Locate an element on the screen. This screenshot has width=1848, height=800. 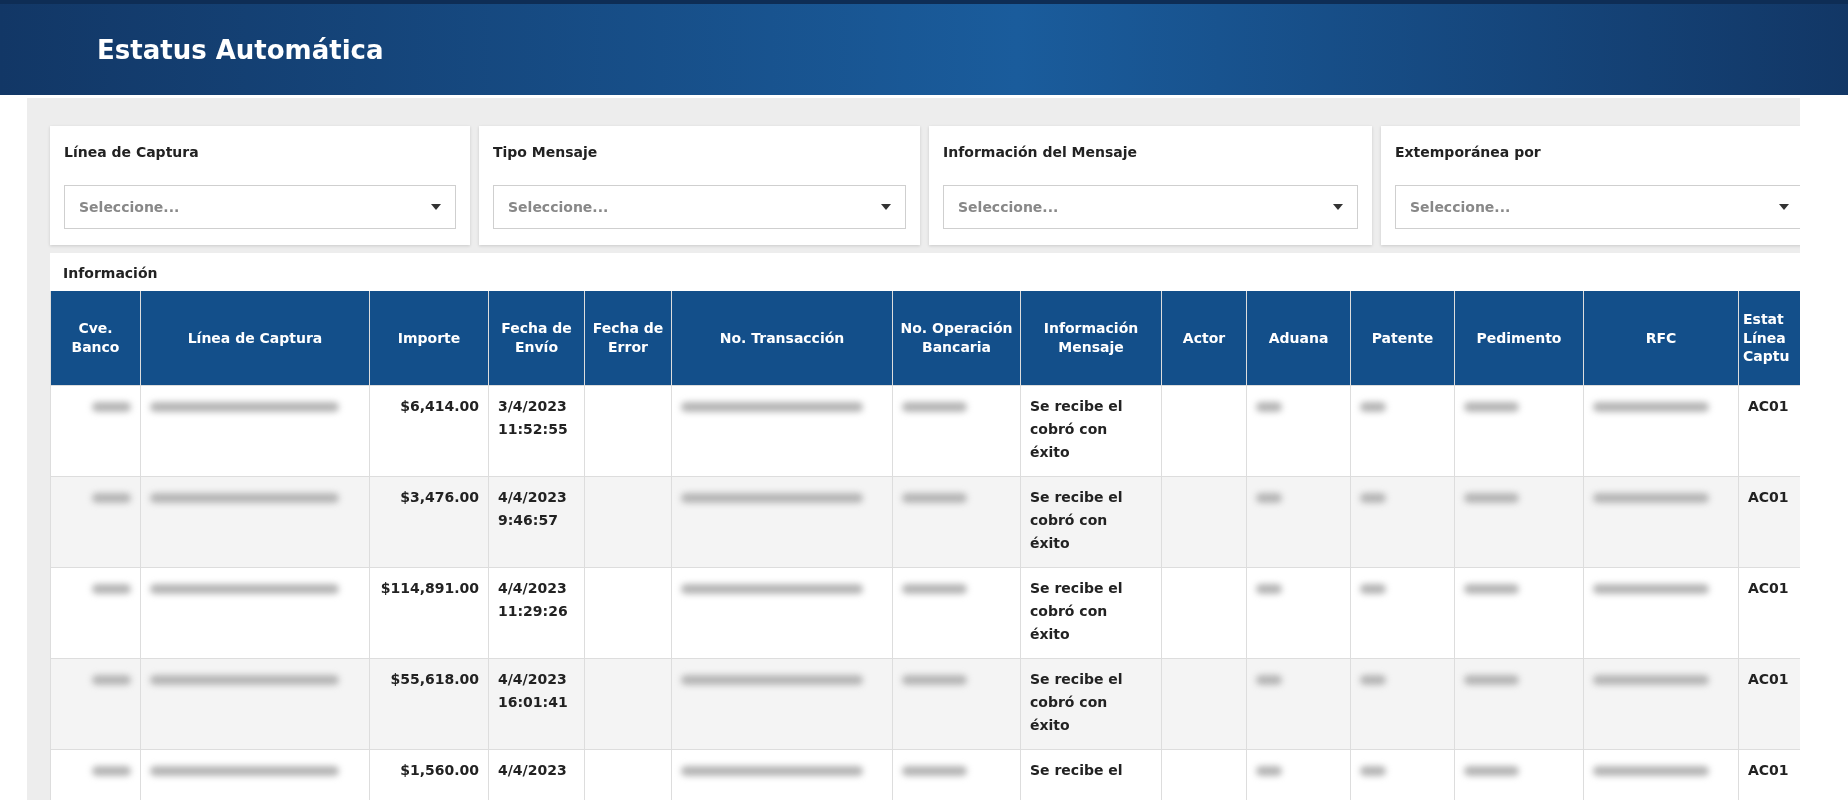
page-title: Estatus Automática is located at coordinates (240, 49).